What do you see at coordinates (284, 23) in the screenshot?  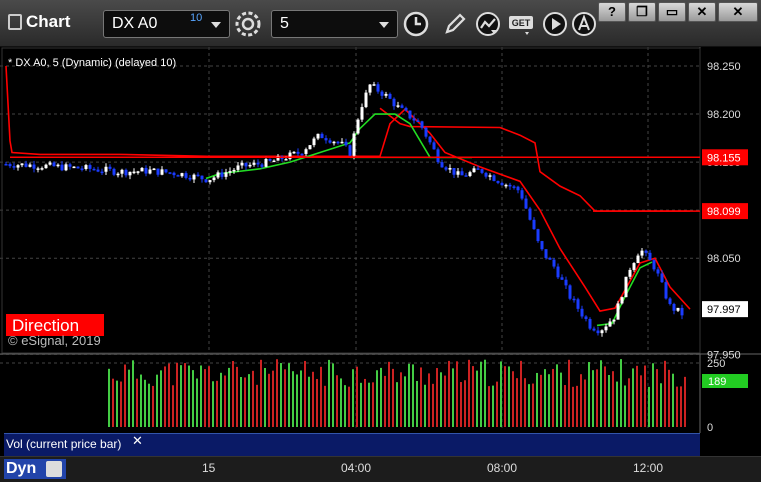 I see `interval-value: 5` at bounding box center [284, 23].